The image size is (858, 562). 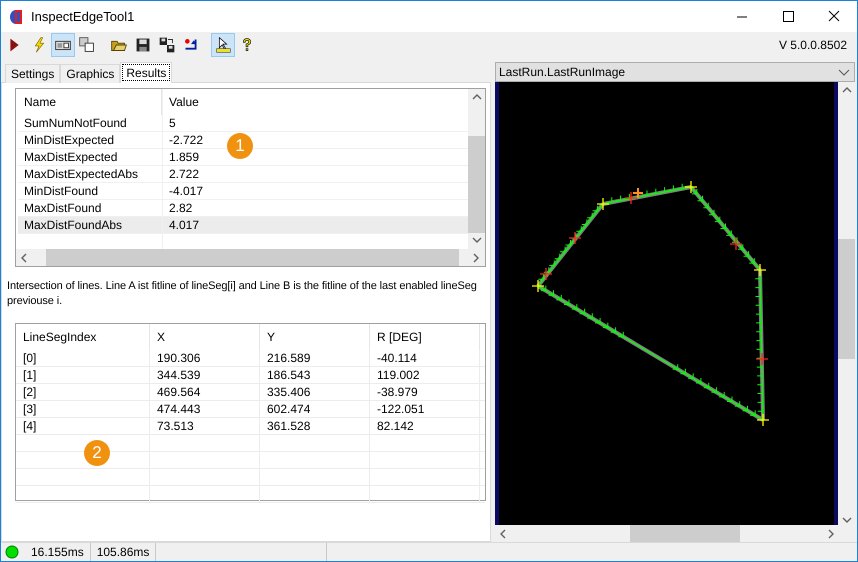 I want to click on tab: Settings, so click(x=32, y=73).